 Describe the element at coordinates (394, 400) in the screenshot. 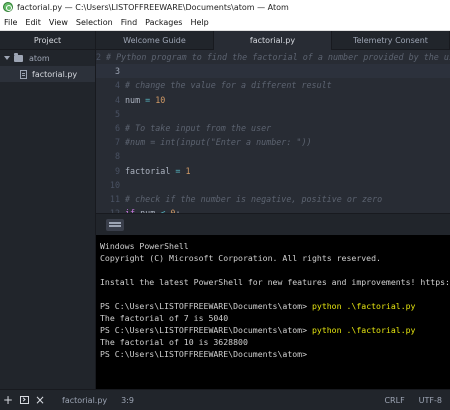

I see `status-line-ending: CRLF` at that location.